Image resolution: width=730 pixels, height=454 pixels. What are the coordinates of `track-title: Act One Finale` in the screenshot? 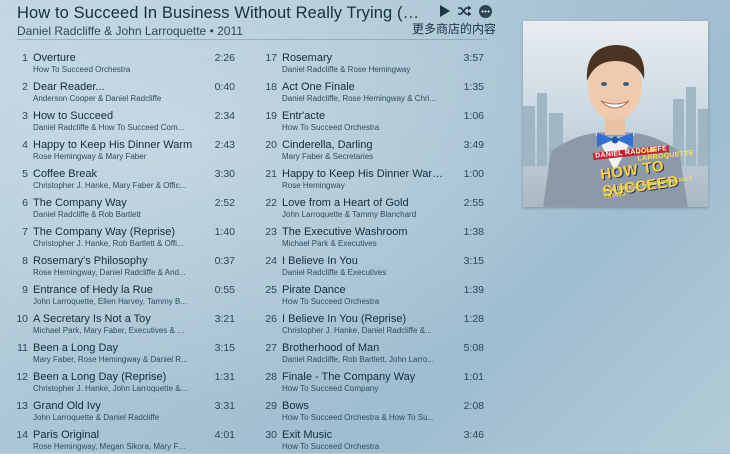 It's located at (318, 87).